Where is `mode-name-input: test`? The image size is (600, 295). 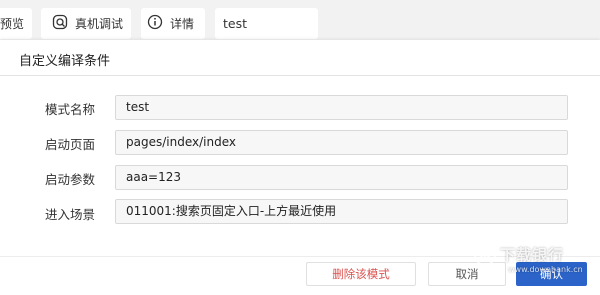
mode-name-input: test is located at coordinates (341, 107).